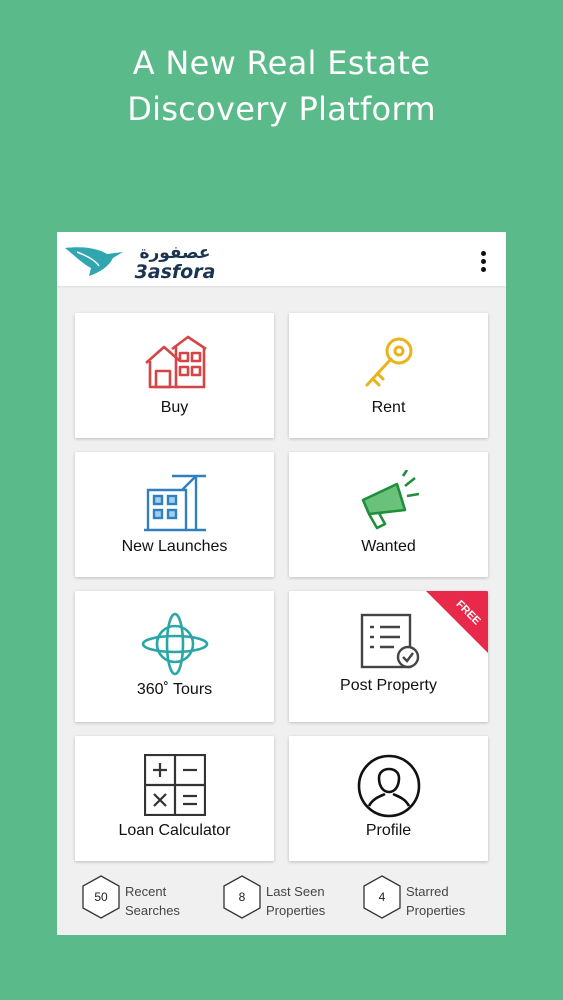  I want to click on app-bar: عصفورة 3asfora, so click(281, 259).